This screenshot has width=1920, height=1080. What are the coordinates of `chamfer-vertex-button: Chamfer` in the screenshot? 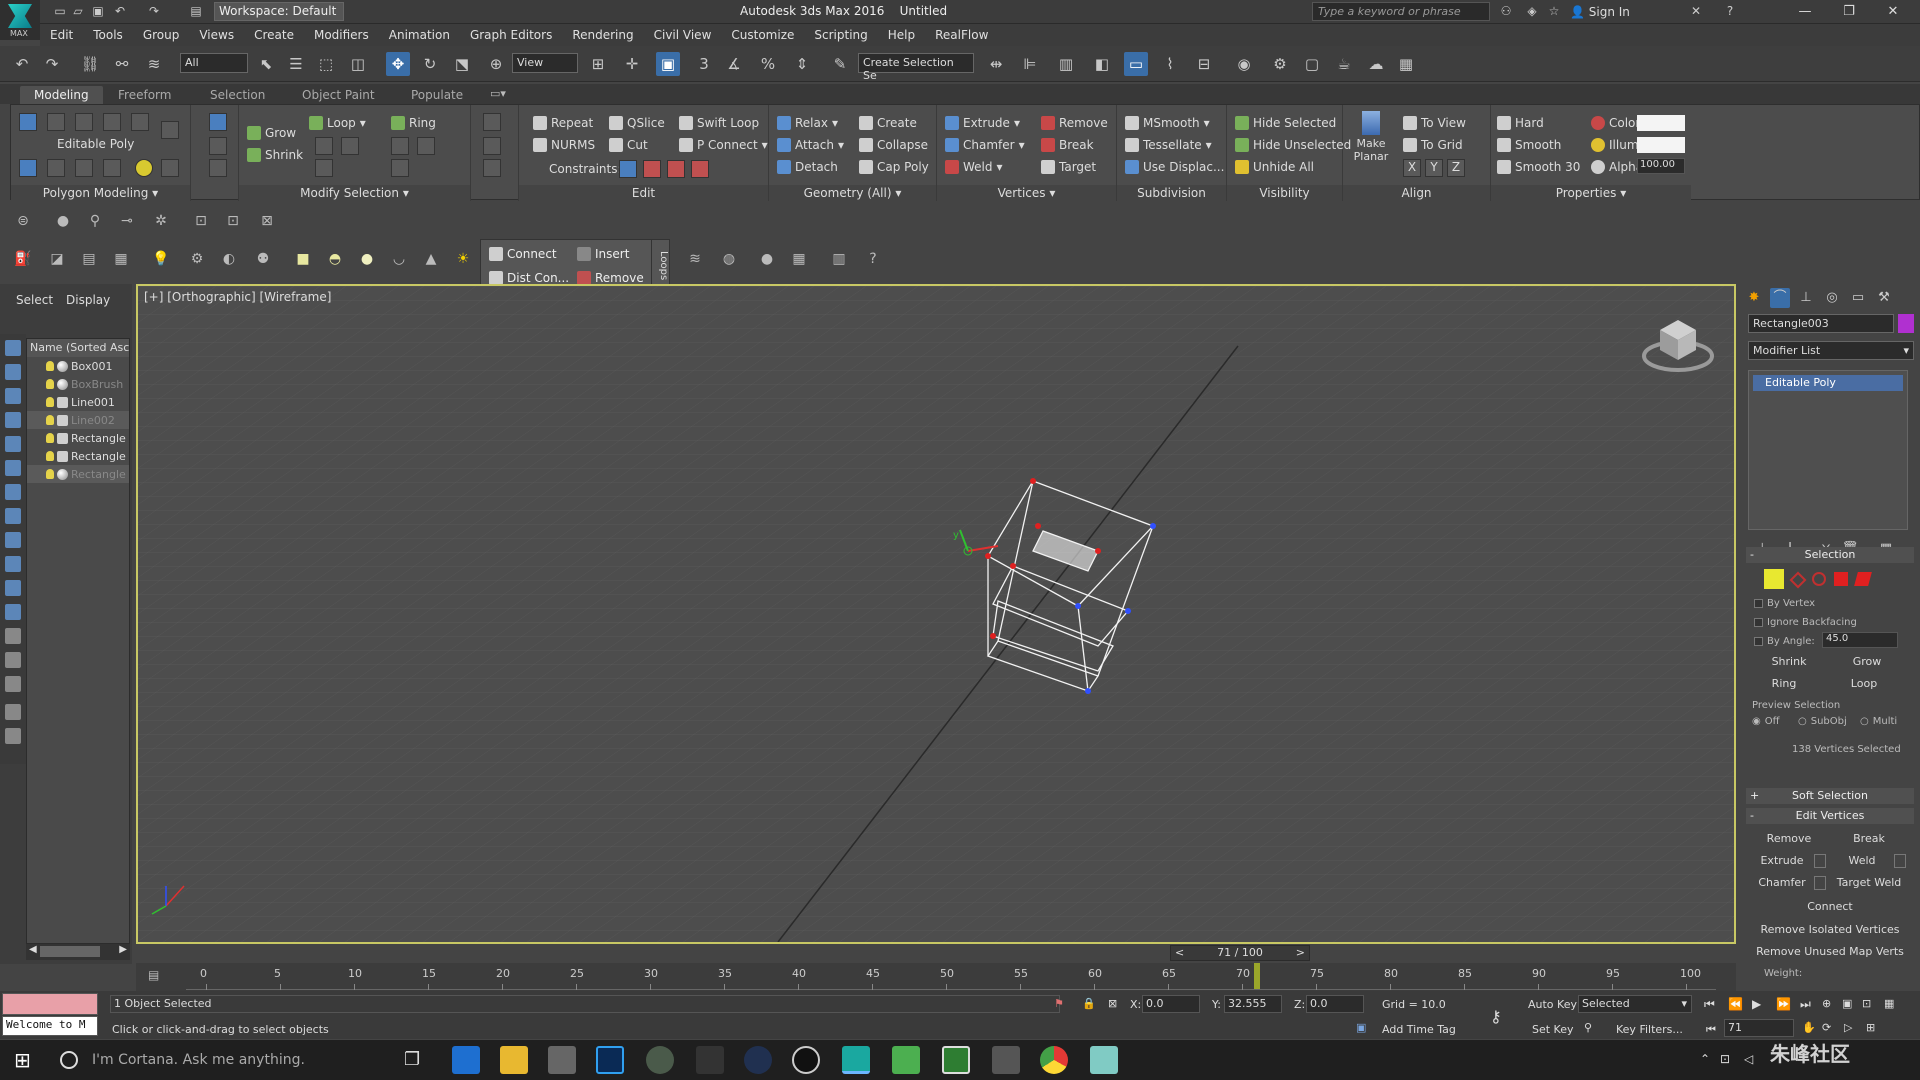 It's located at (1782, 883).